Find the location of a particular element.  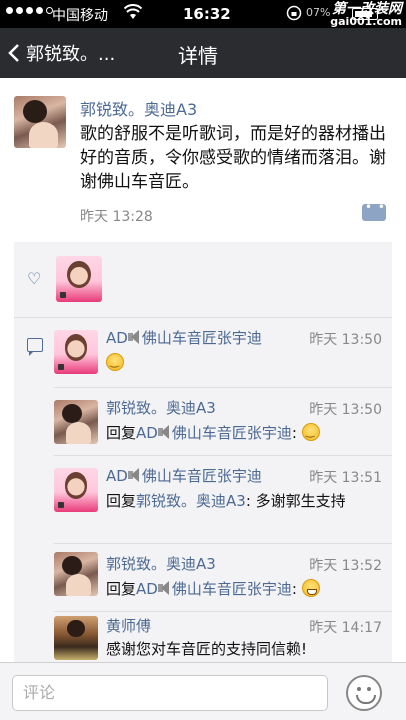

comment-text is located at coordinates (241, 363).